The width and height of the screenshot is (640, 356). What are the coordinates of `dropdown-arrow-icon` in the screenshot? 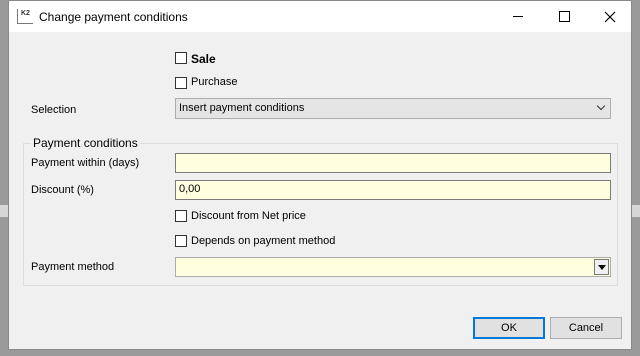 It's located at (602, 267).